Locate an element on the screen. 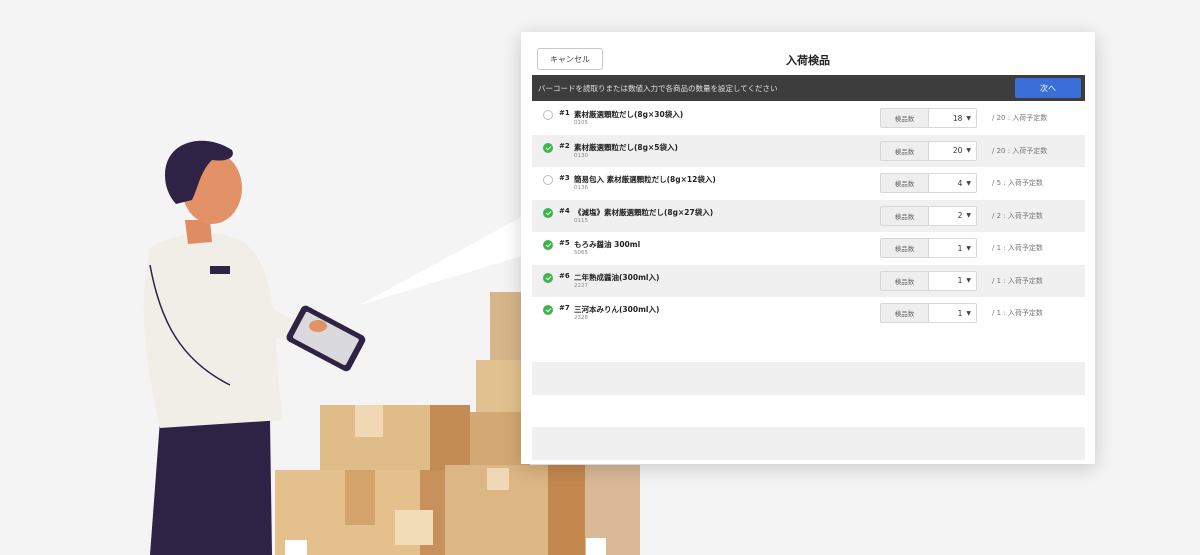 This screenshot has height=555, width=1200. item-code: 0115 is located at coordinates (581, 220).